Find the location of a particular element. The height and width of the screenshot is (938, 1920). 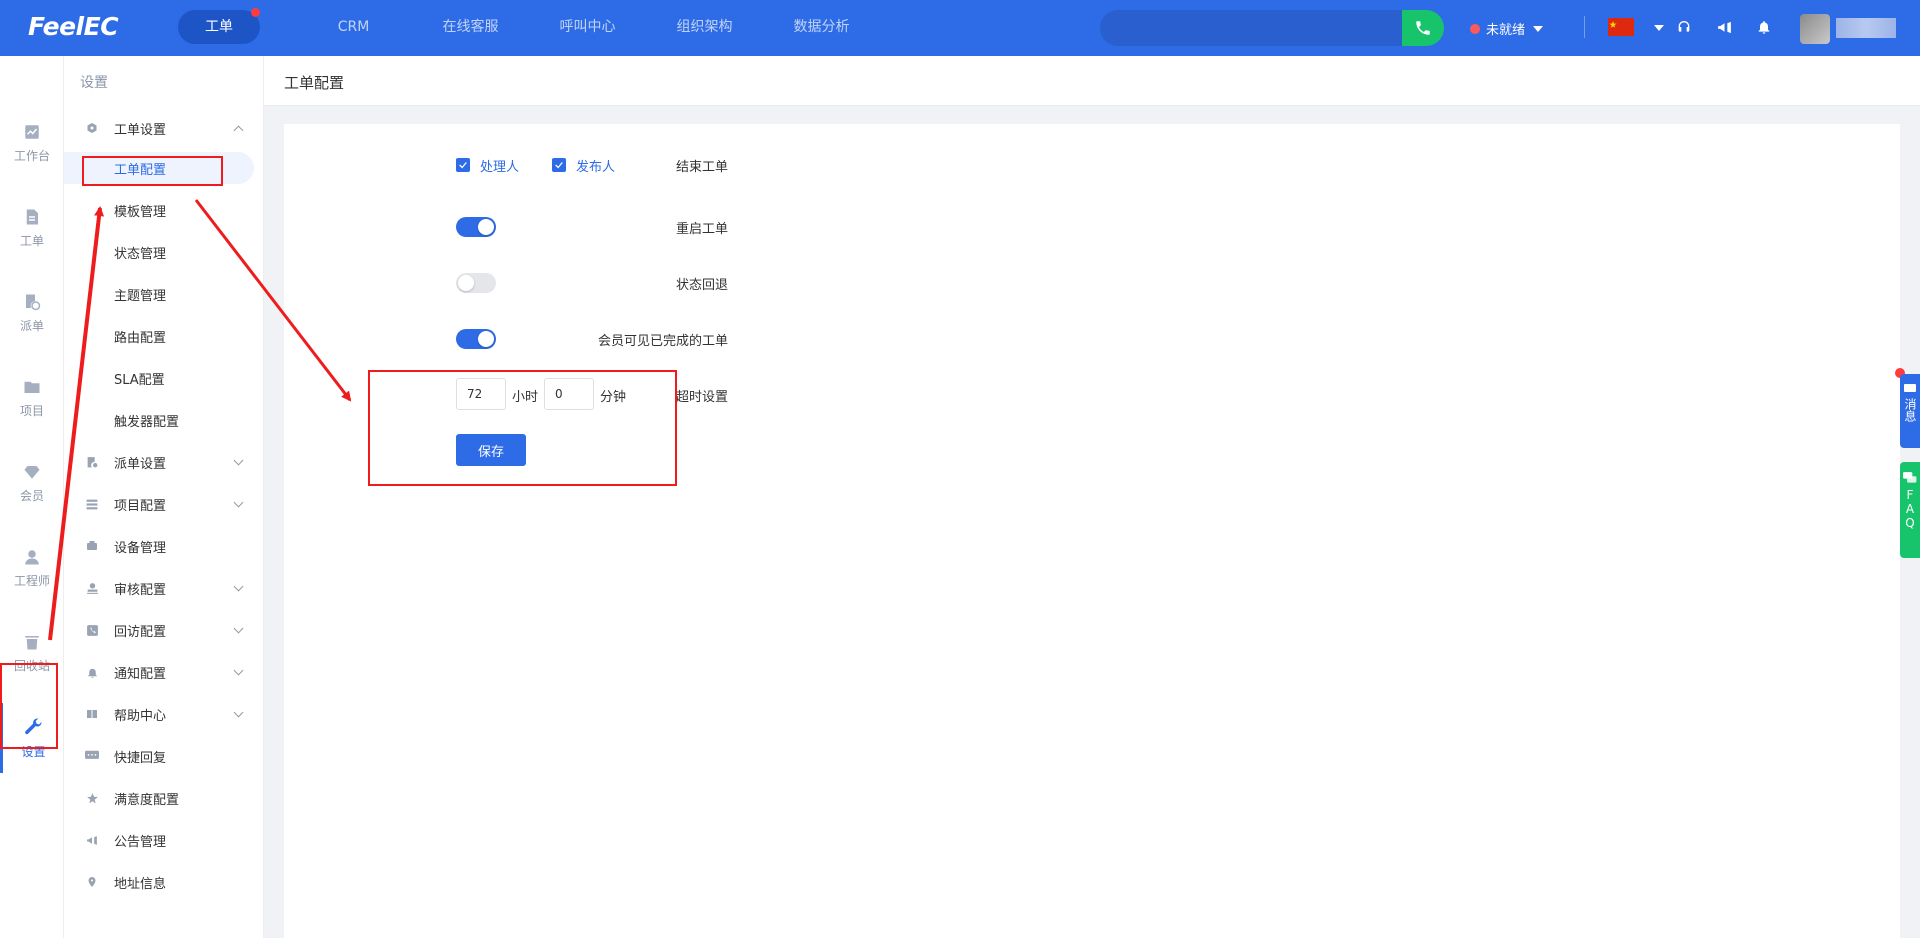

arrow-settings-to-submenu is located at coordinates (76, 423).